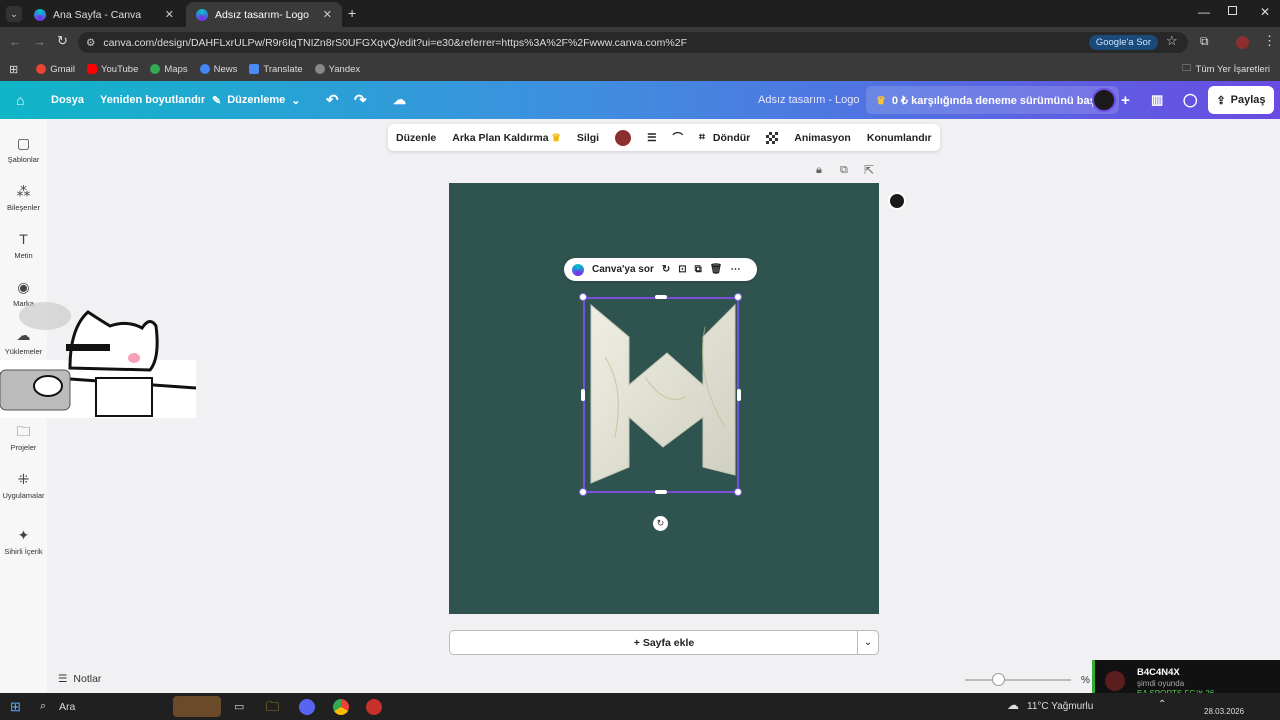 The width and height of the screenshot is (1280, 720). I want to click on eraser-button: Silgi, so click(588, 138).